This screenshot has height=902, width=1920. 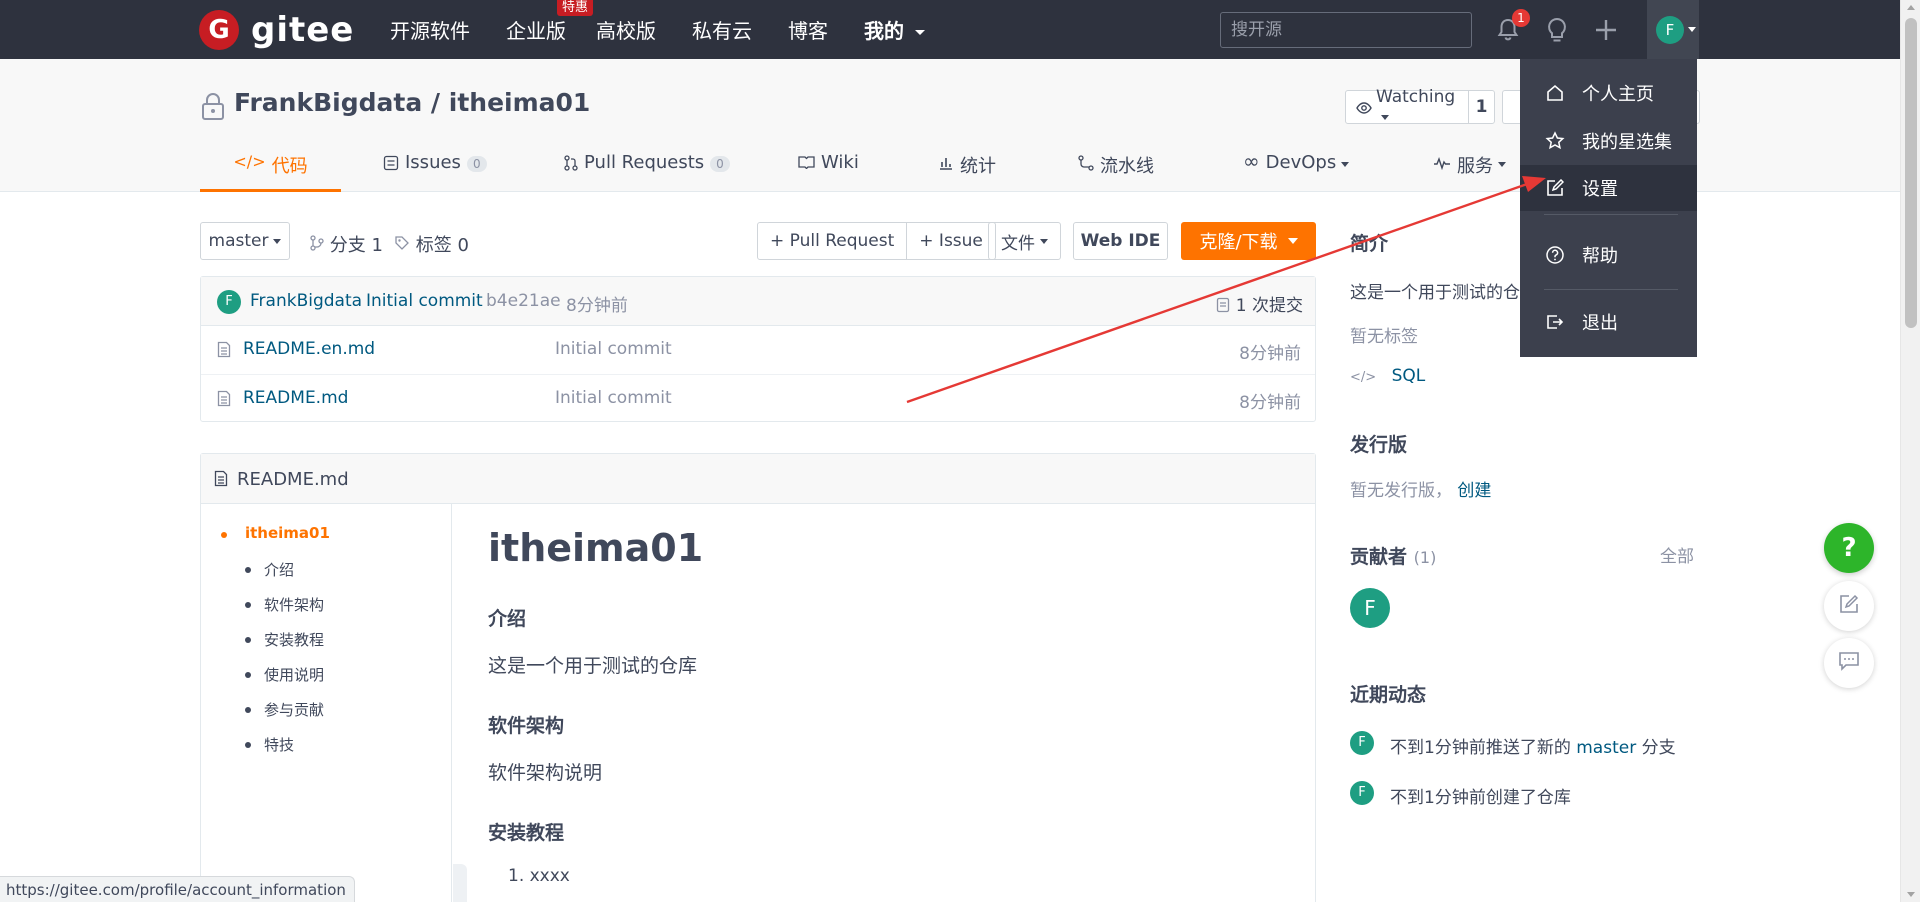 What do you see at coordinates (1379, 445) in the screenshot?
I see `sidebar-release-heading: 发行版` at bounding box center [1379, 445].